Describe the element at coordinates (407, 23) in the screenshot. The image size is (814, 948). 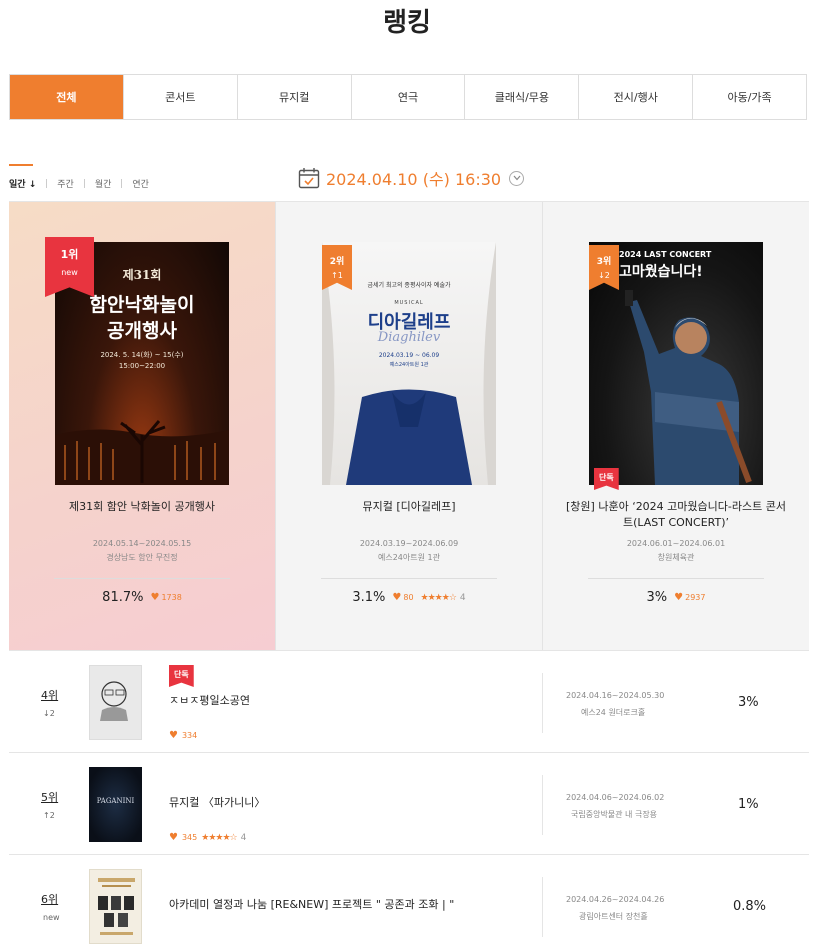
I see `page-title: 랭킹` at that location.